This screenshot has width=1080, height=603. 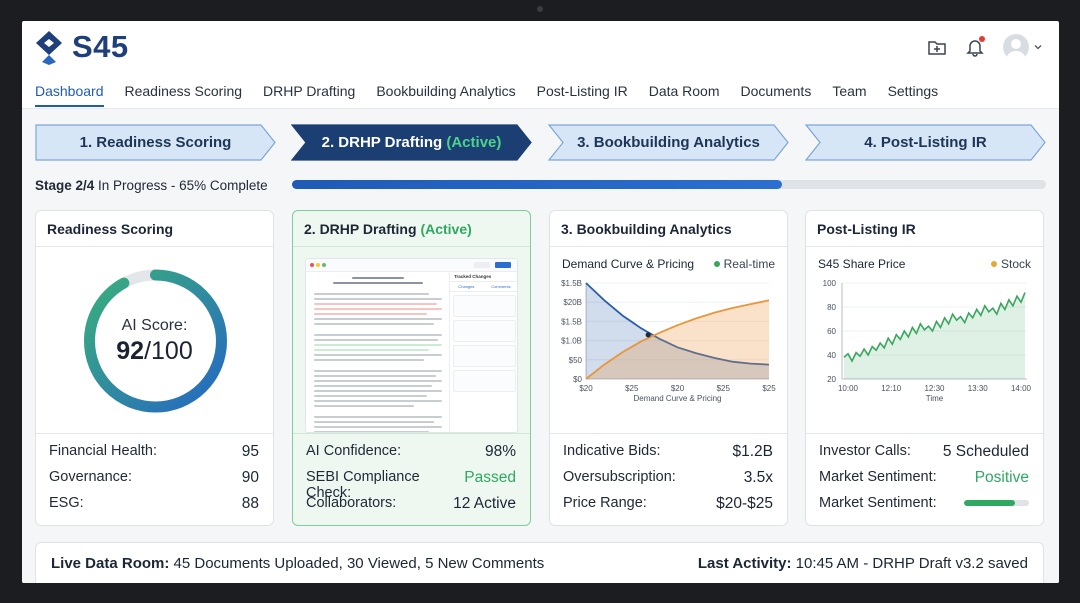 I want to click on document-preview: Tracked Changes Changes Comments, so click(x=411, y=345).